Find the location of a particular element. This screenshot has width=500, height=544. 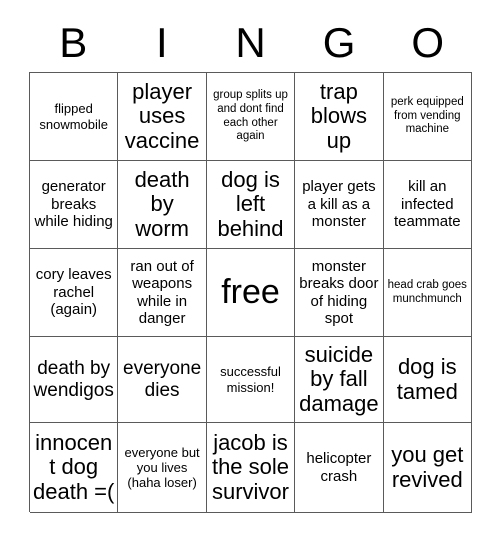

bingo-cell: everyone dies is located at coordinates (162, 380).